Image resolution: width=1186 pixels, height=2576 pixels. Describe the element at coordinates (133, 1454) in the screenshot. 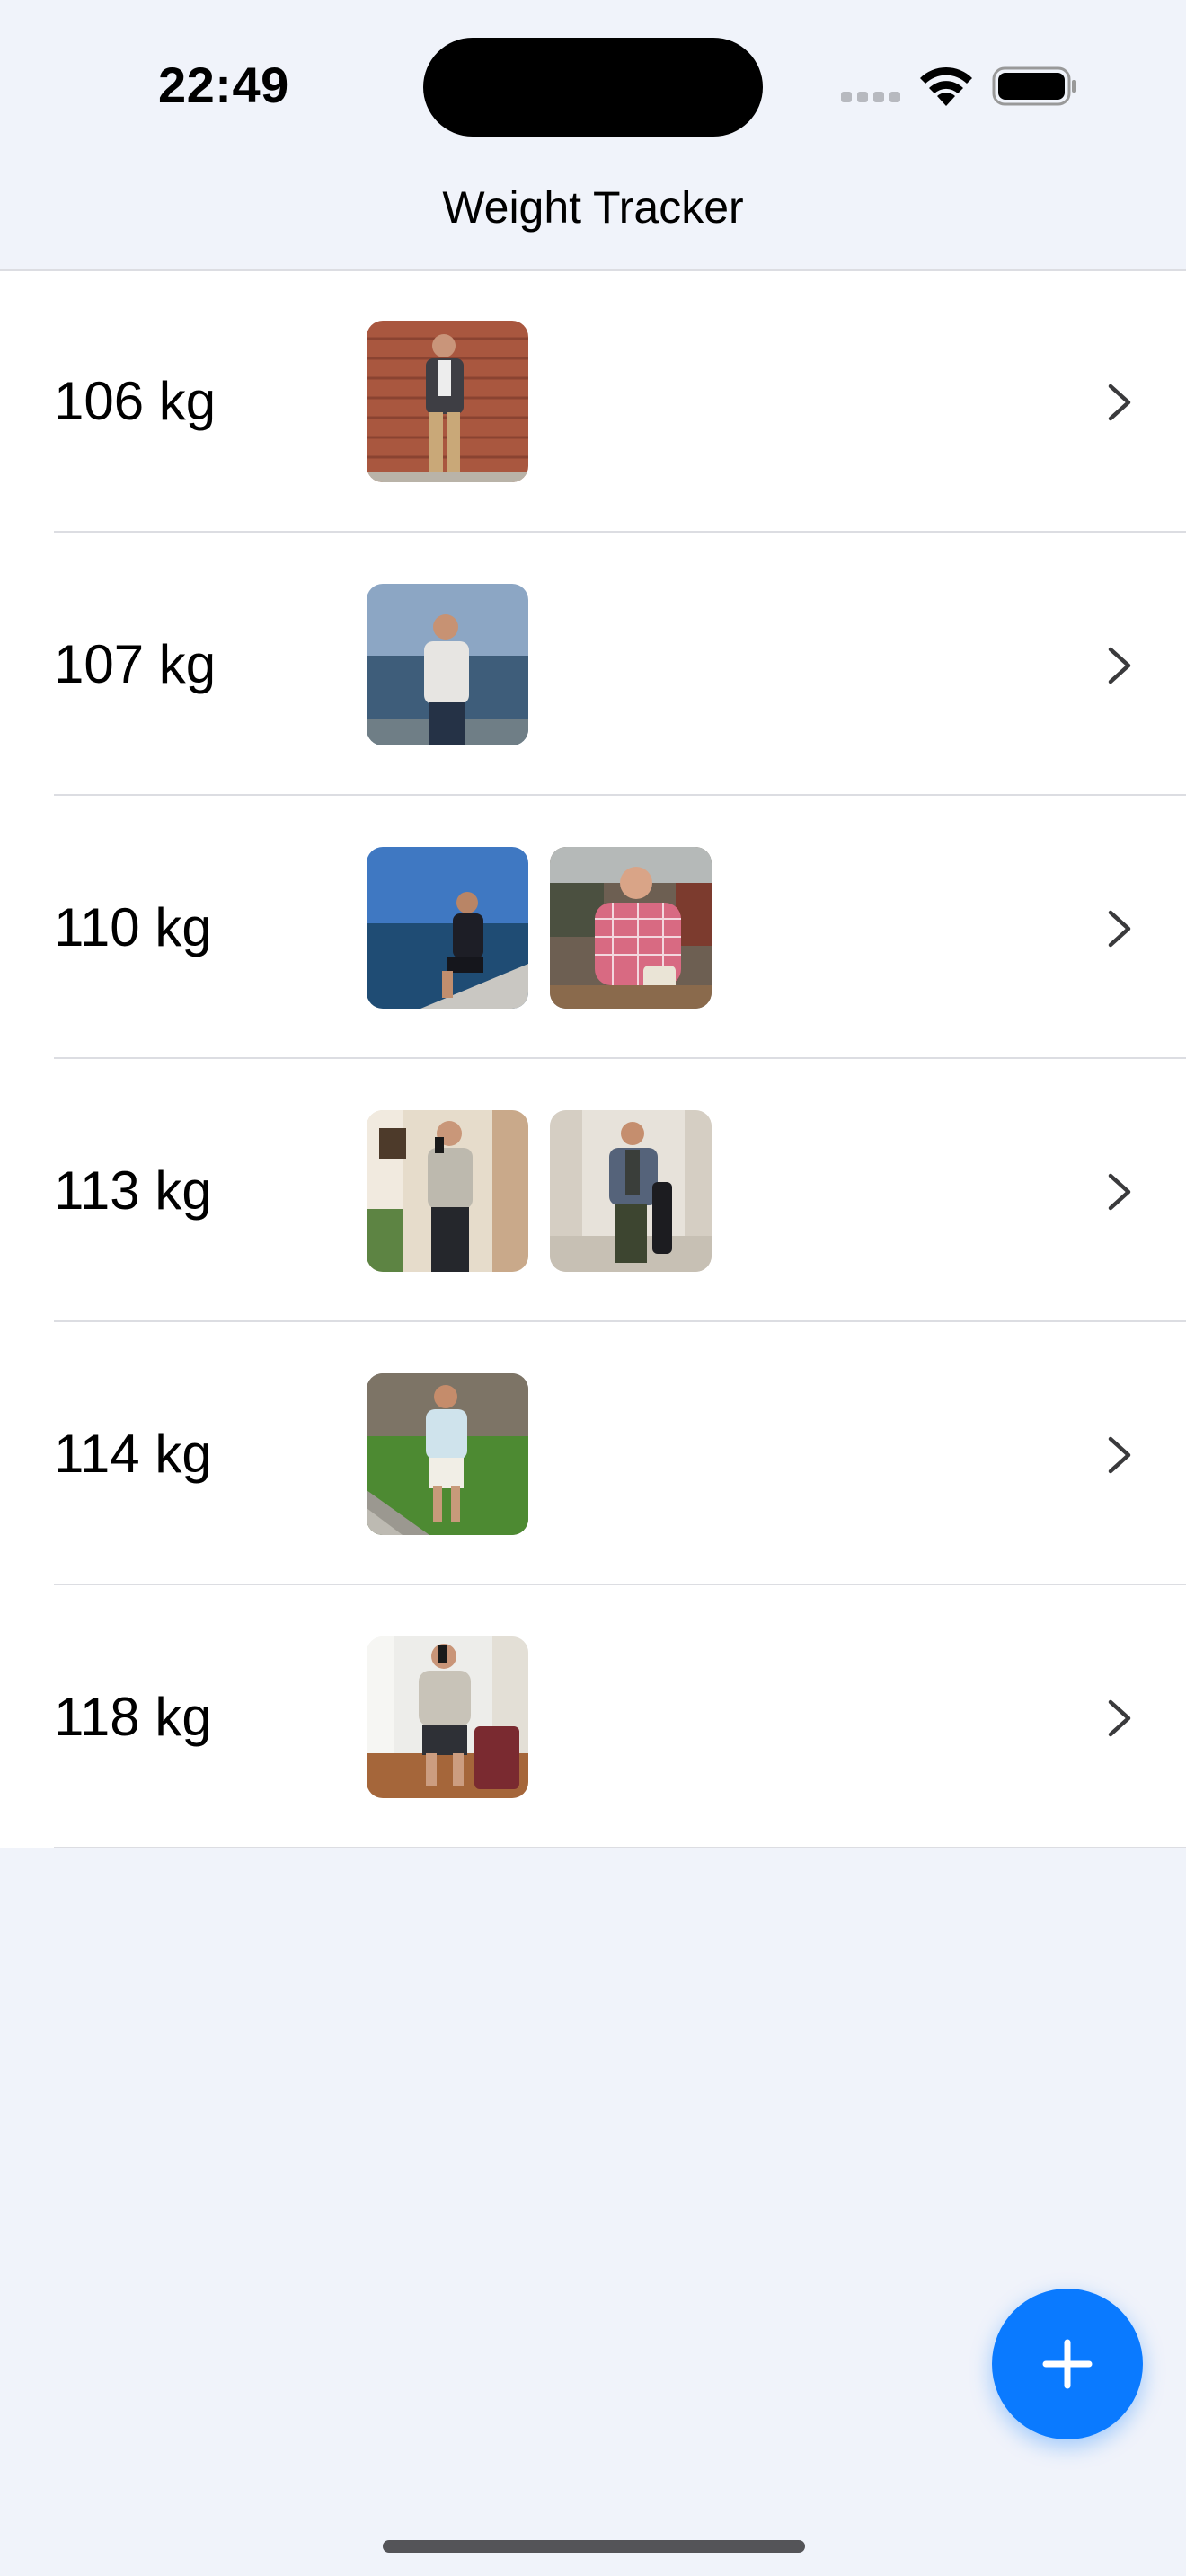

I see `weight-label: 114 kg` at that location.